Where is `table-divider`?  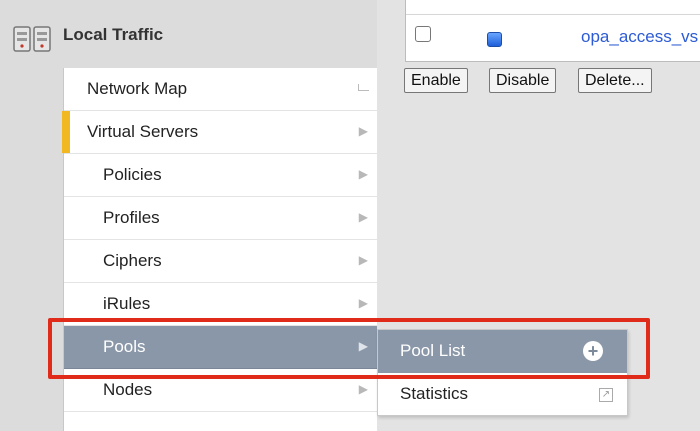
table-divider is located at coordinates (553, 14).